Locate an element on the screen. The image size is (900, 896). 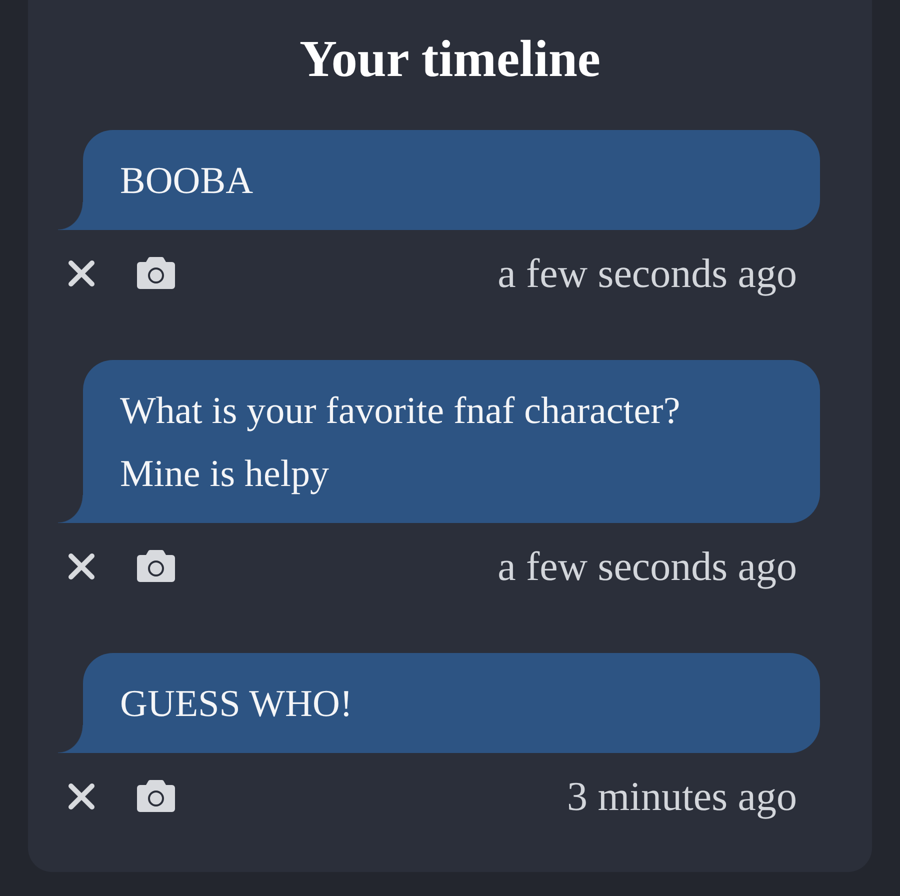
message-bubble: GUESS WHO! is located at coordinates (439, 703).